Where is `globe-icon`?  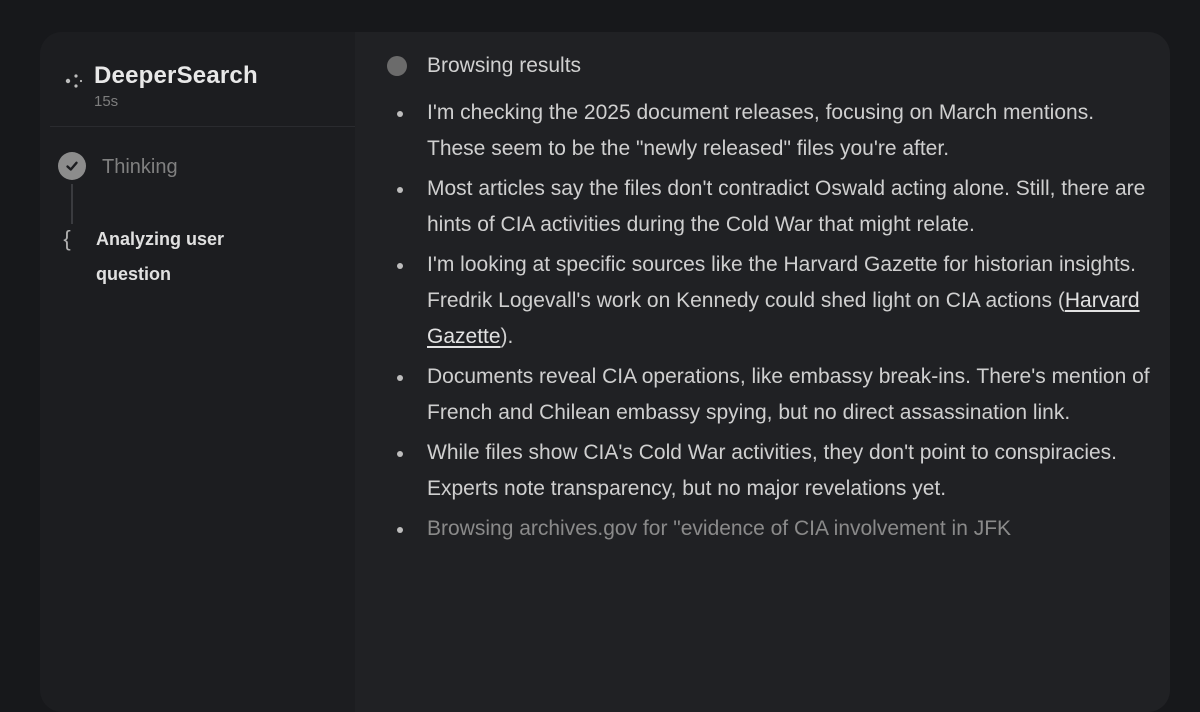
globe-icon is located at coordinates (397, 66).